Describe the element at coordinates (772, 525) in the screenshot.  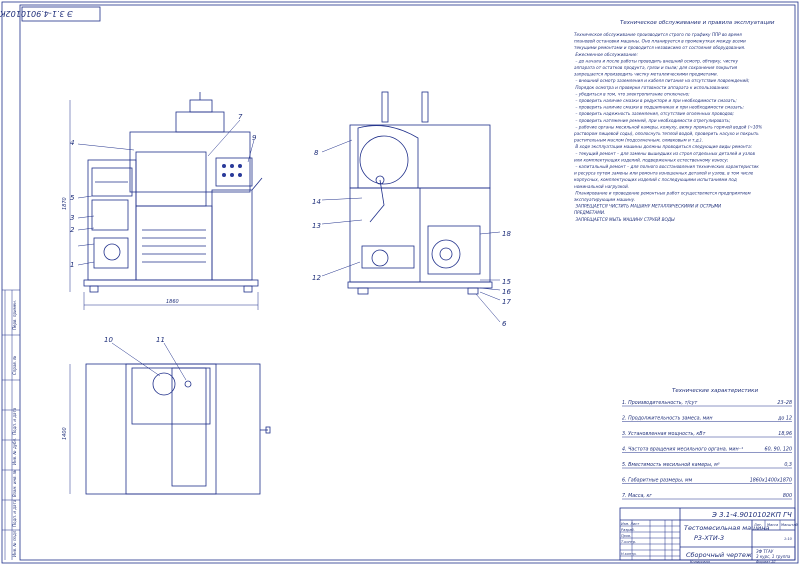
I see `mass-label: Масса` at that location.